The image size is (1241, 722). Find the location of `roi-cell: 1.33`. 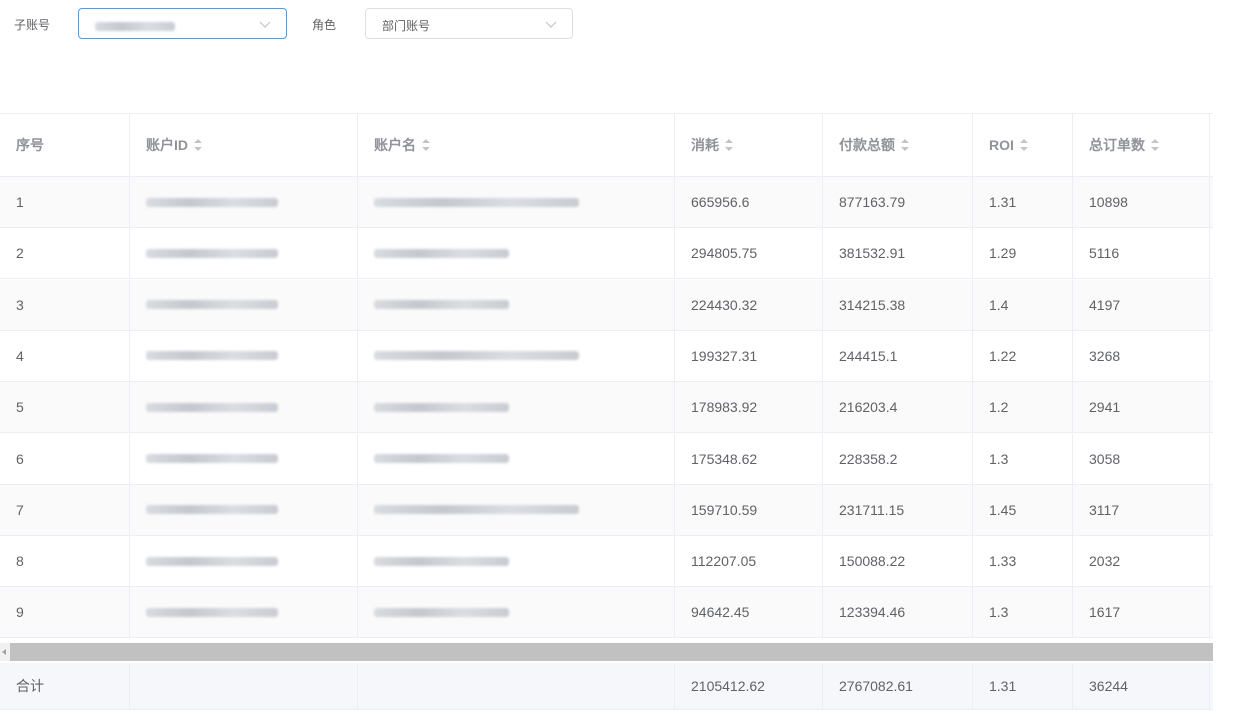

roi-cell: 1.33 is located at coordinates (1023, 561).